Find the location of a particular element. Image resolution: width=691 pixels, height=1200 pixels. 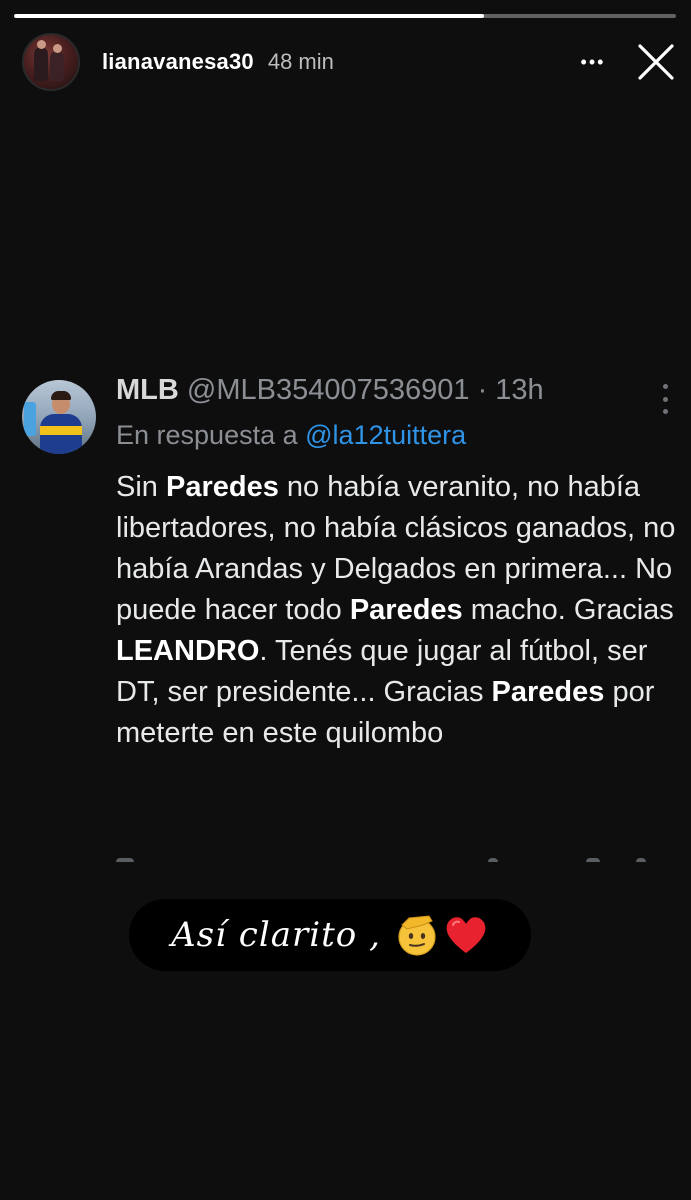

reply-line: En respuesta a @la12tuittera is located at coordinates (291, 435).